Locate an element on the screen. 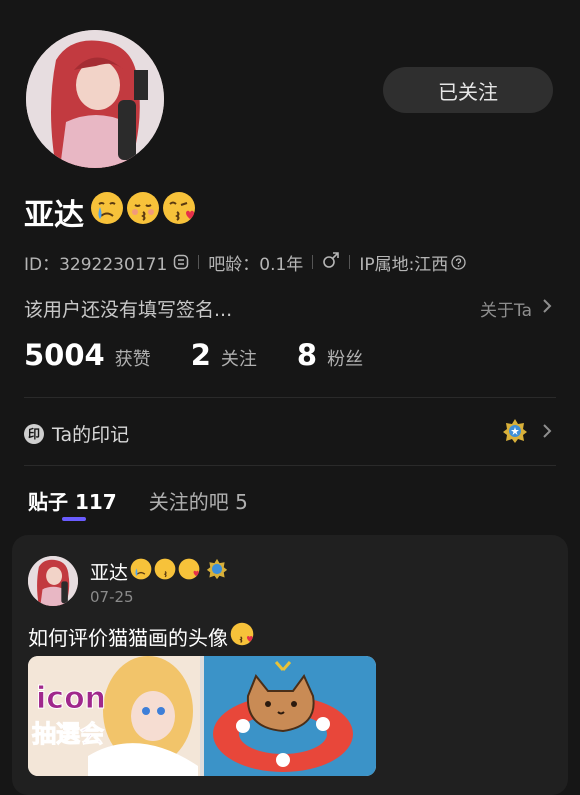  tab-followed-bars: 关注的吧 5 is located at coordinates (198, 500).